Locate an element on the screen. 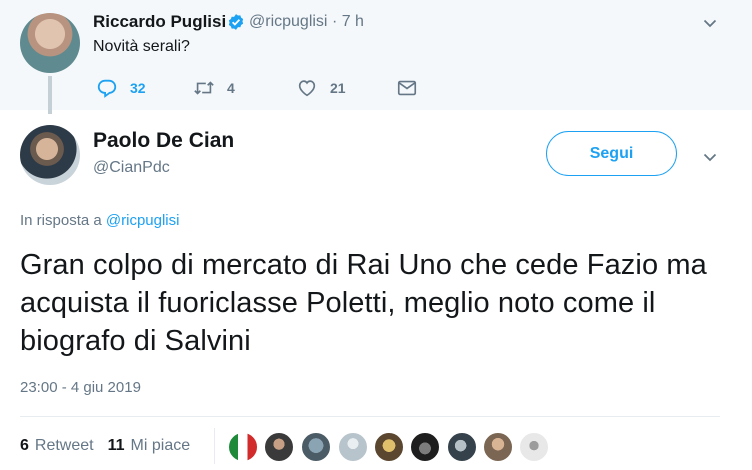 This screenshot has width=752, height=470. parent-author-handle: @ricpuglisi is located at coordinates (288, 21).